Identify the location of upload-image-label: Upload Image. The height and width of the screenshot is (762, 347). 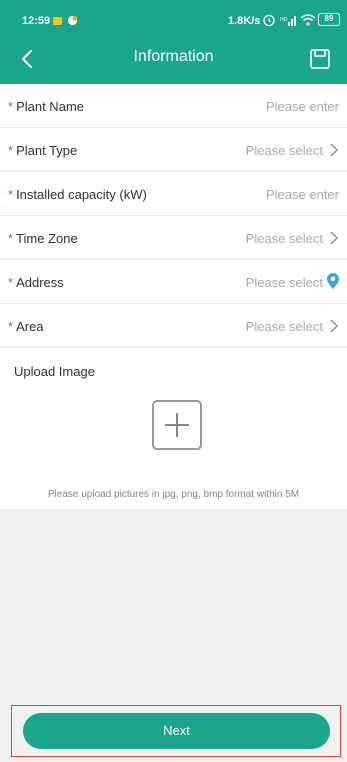
(54, 371).